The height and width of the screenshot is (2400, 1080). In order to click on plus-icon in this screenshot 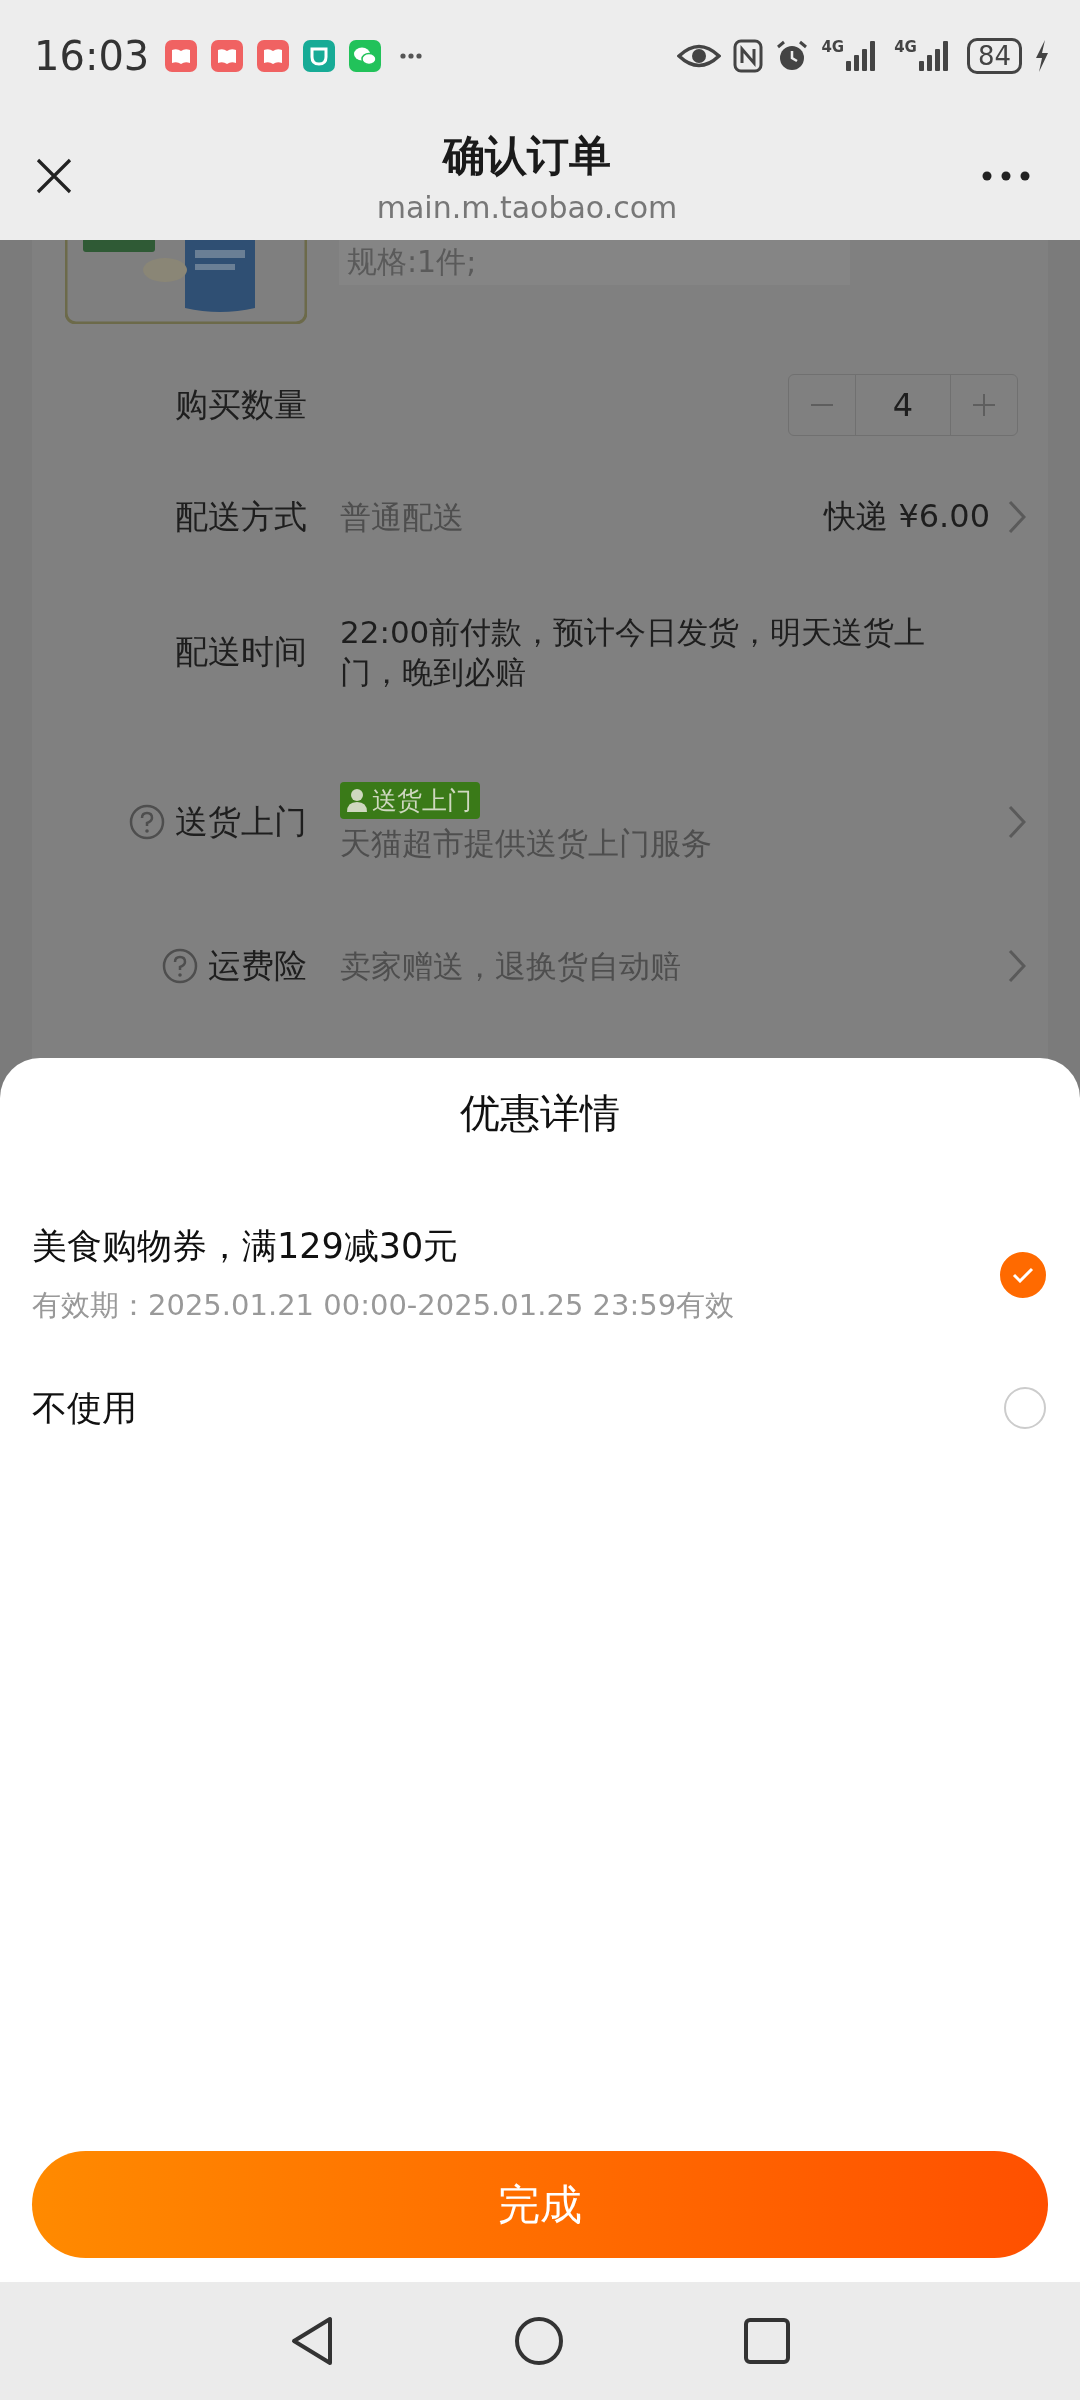, I will do `click(984, 405)`.